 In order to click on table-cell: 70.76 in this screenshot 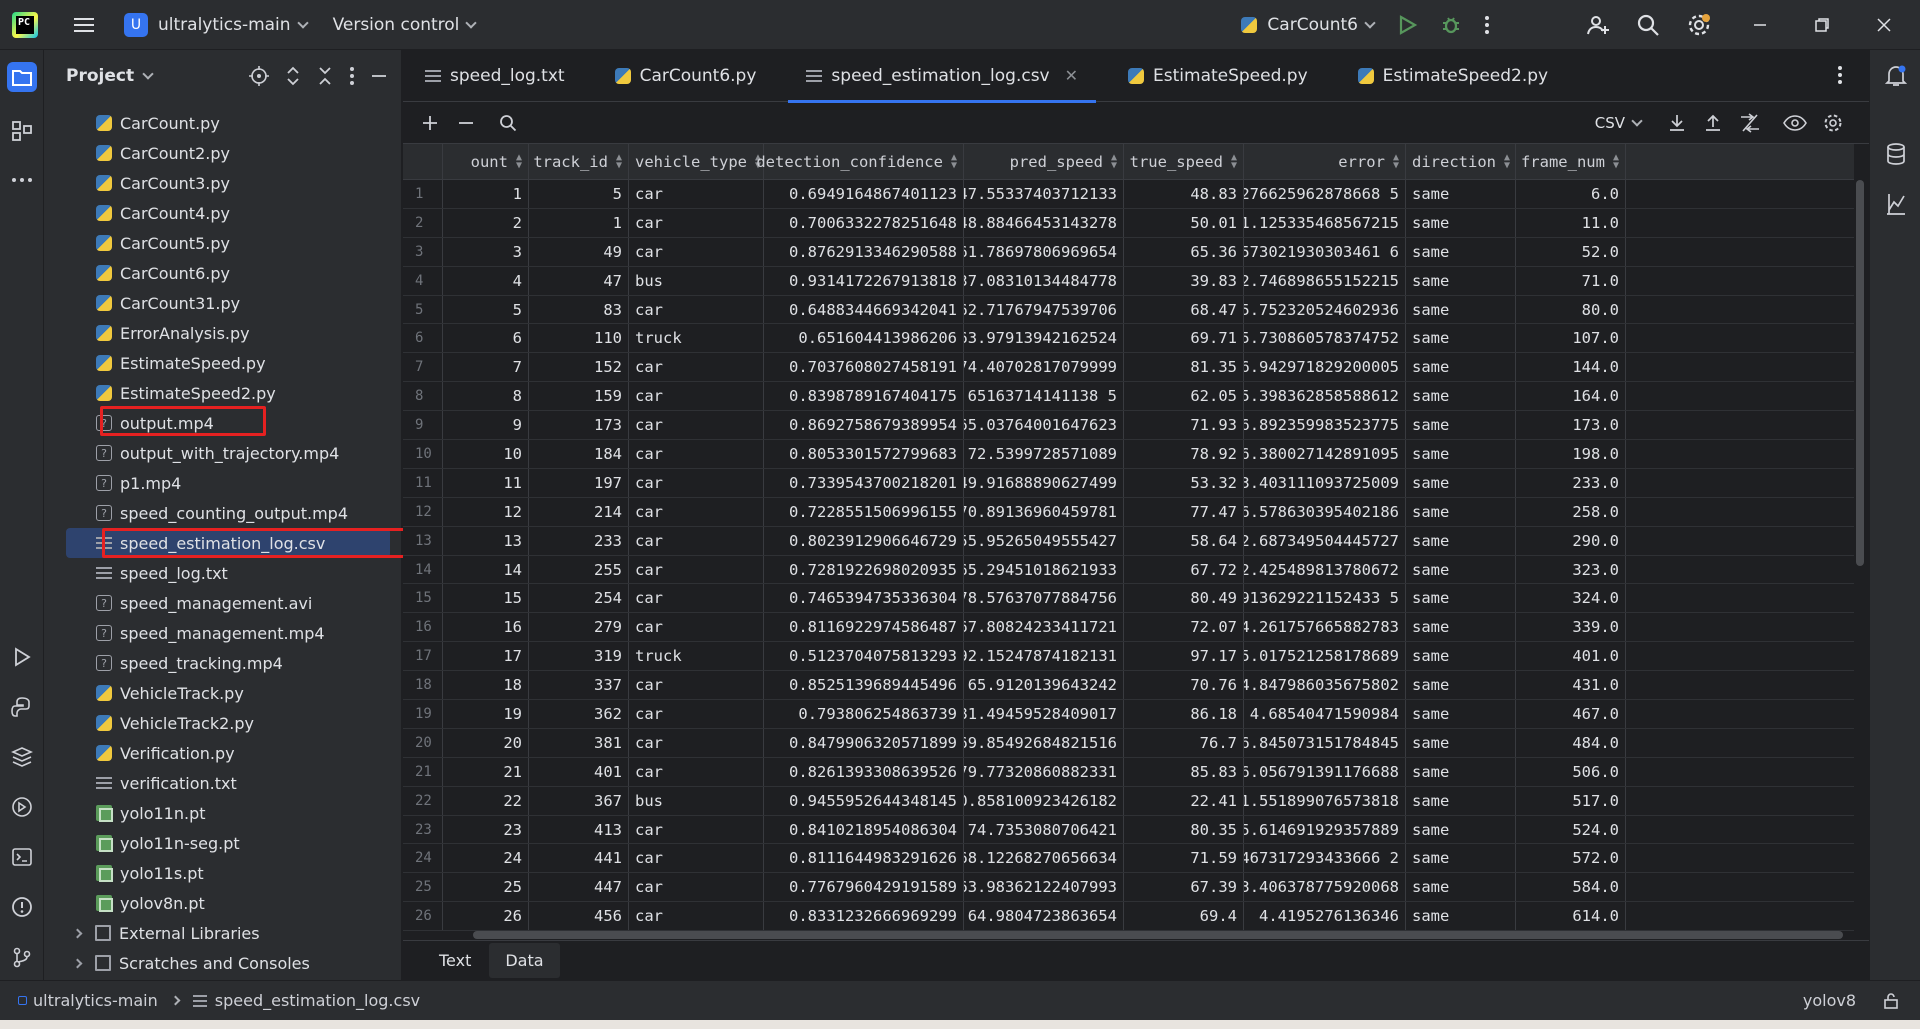, I will do `click(1184, 685)`.